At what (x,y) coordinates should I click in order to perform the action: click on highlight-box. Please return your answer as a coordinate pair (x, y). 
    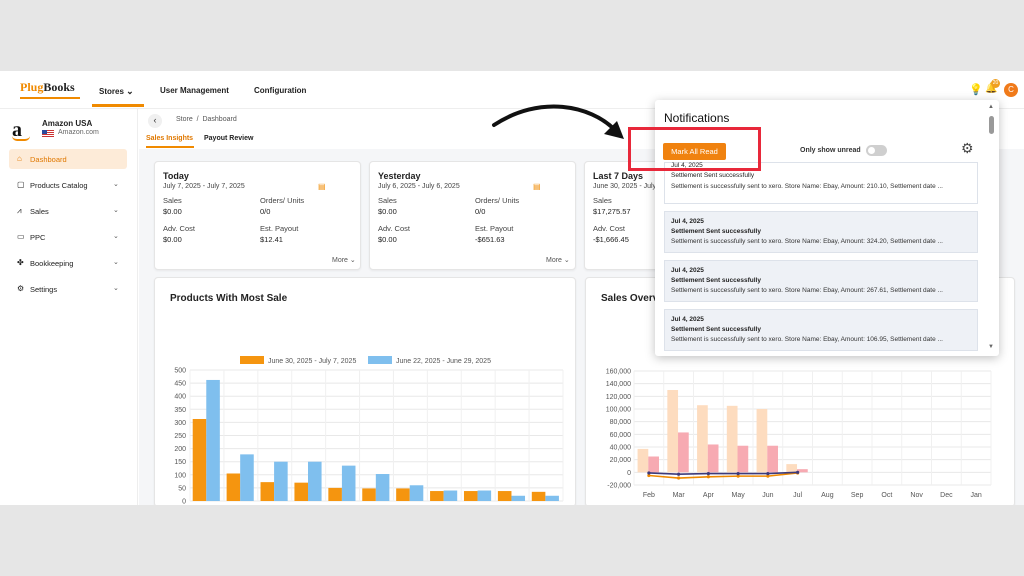
    Looking at the image, I should click on (694, 149).